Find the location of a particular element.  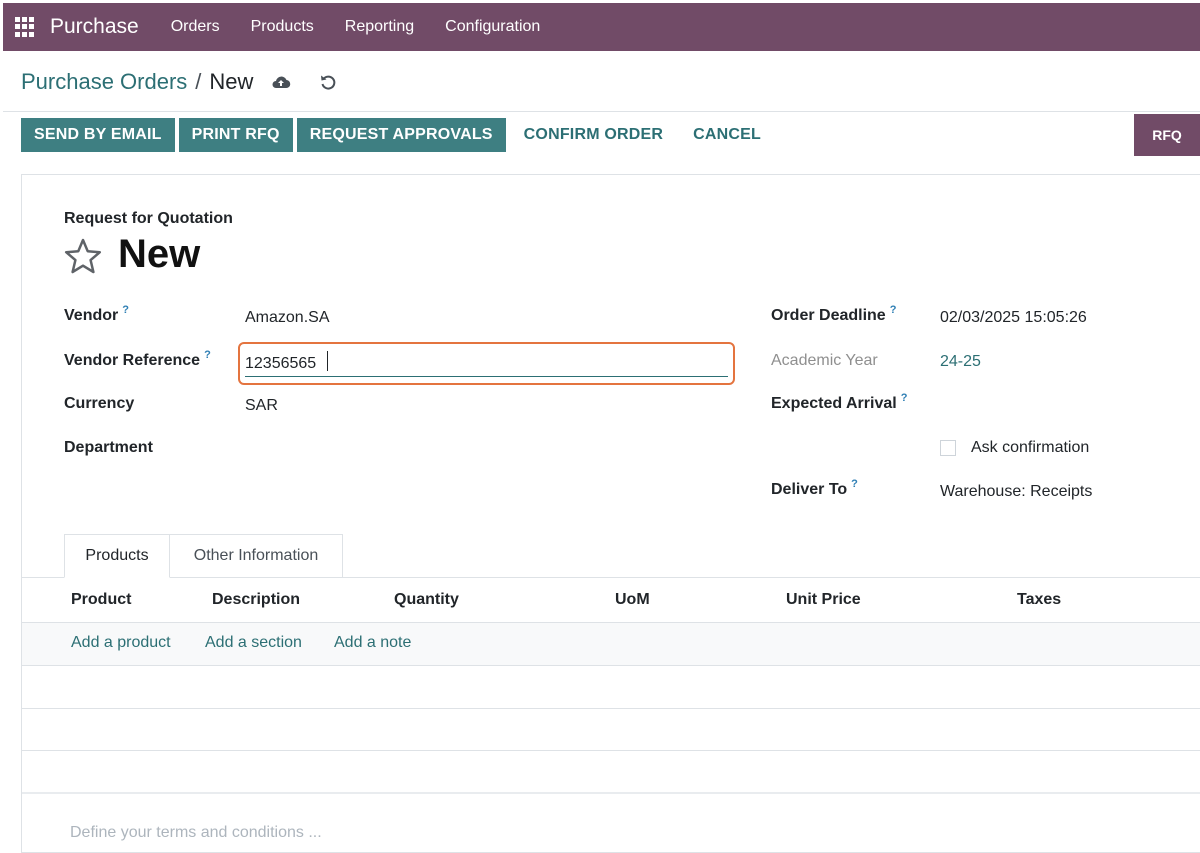

vendor-reference-label: Vendor Reference? is located at coordinates (137, 359).